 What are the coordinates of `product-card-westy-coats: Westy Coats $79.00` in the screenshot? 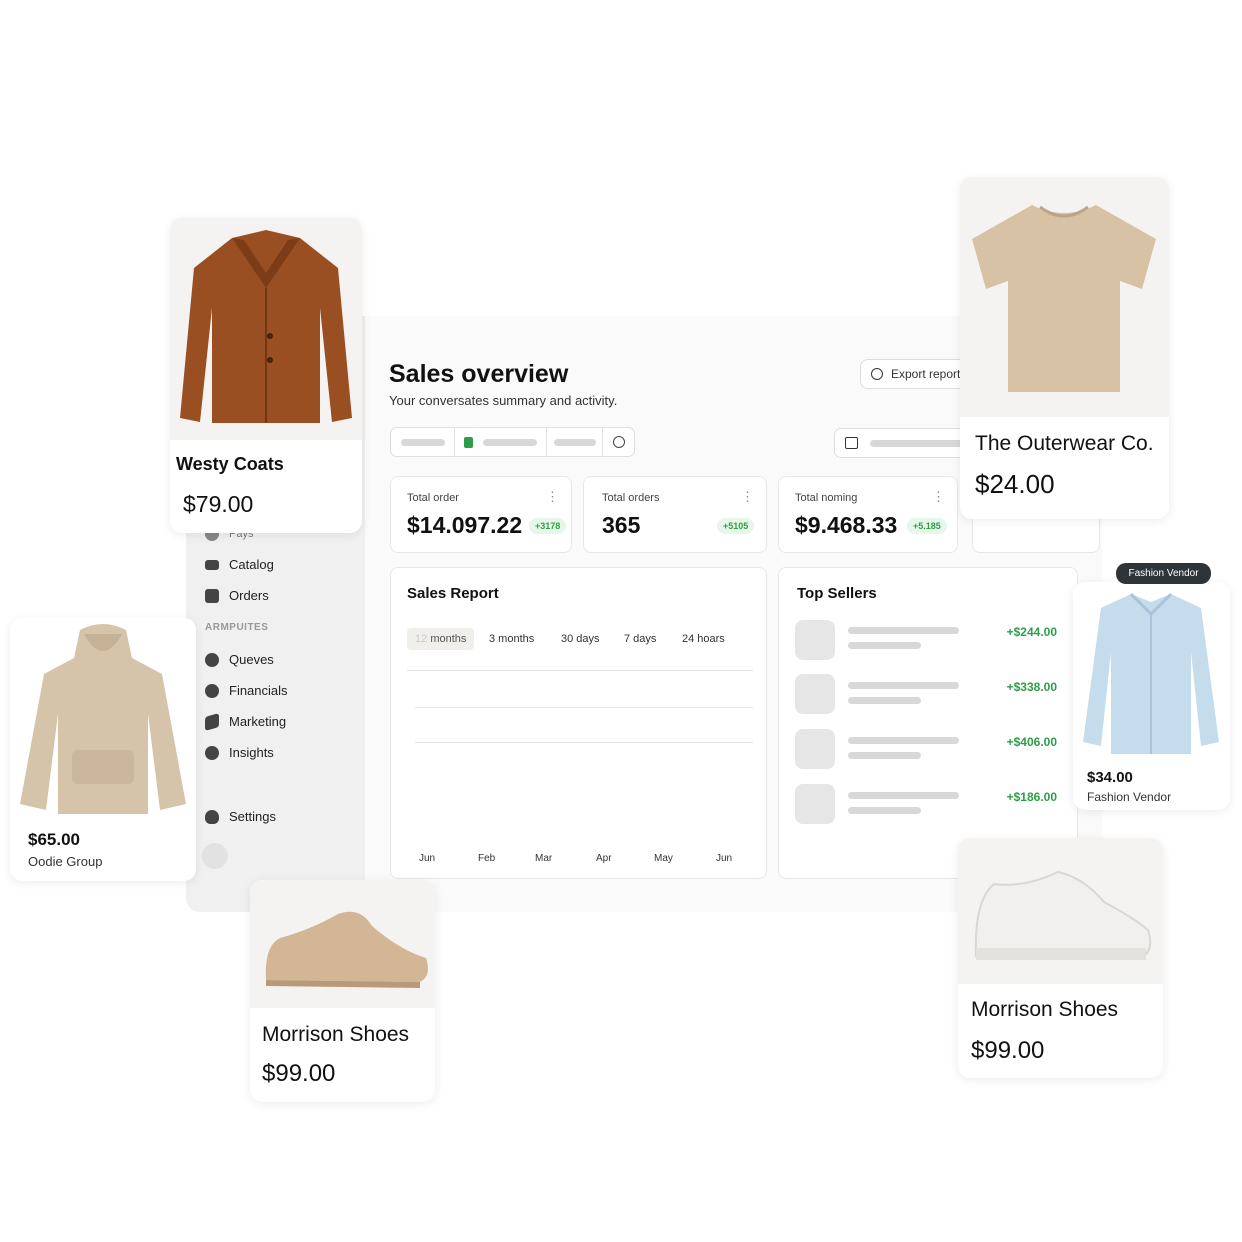 It's located at (266, 375).